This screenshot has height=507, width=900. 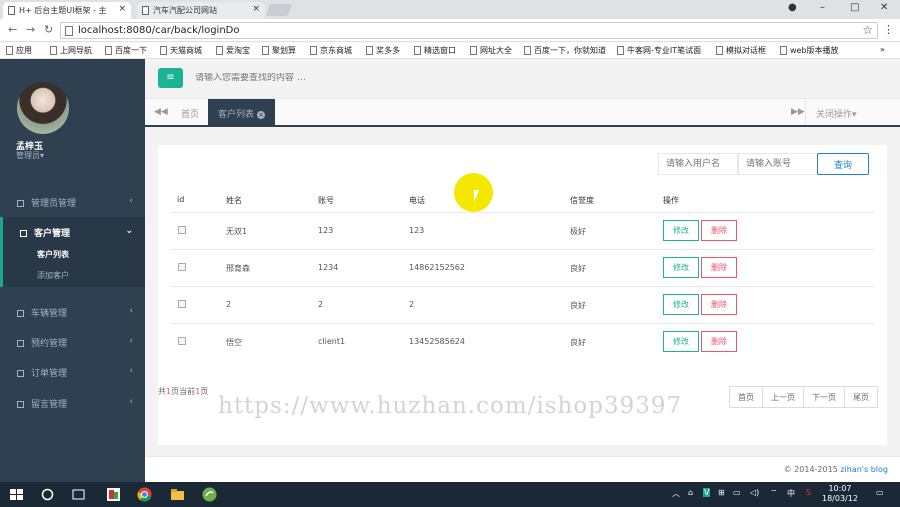 I want to click on new-tab-button, so click(x=279, y=10).